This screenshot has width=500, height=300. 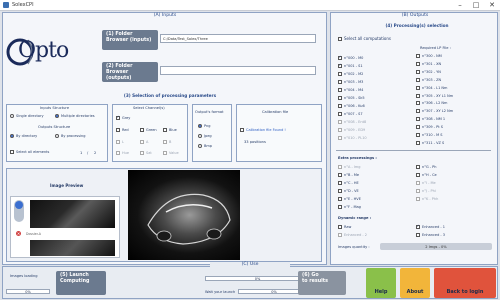 What do you see at coordinates (428, 79) in the screenshot?
I see `processing-checkbox: n°303 - ZN` at bounding box center [428, 79].